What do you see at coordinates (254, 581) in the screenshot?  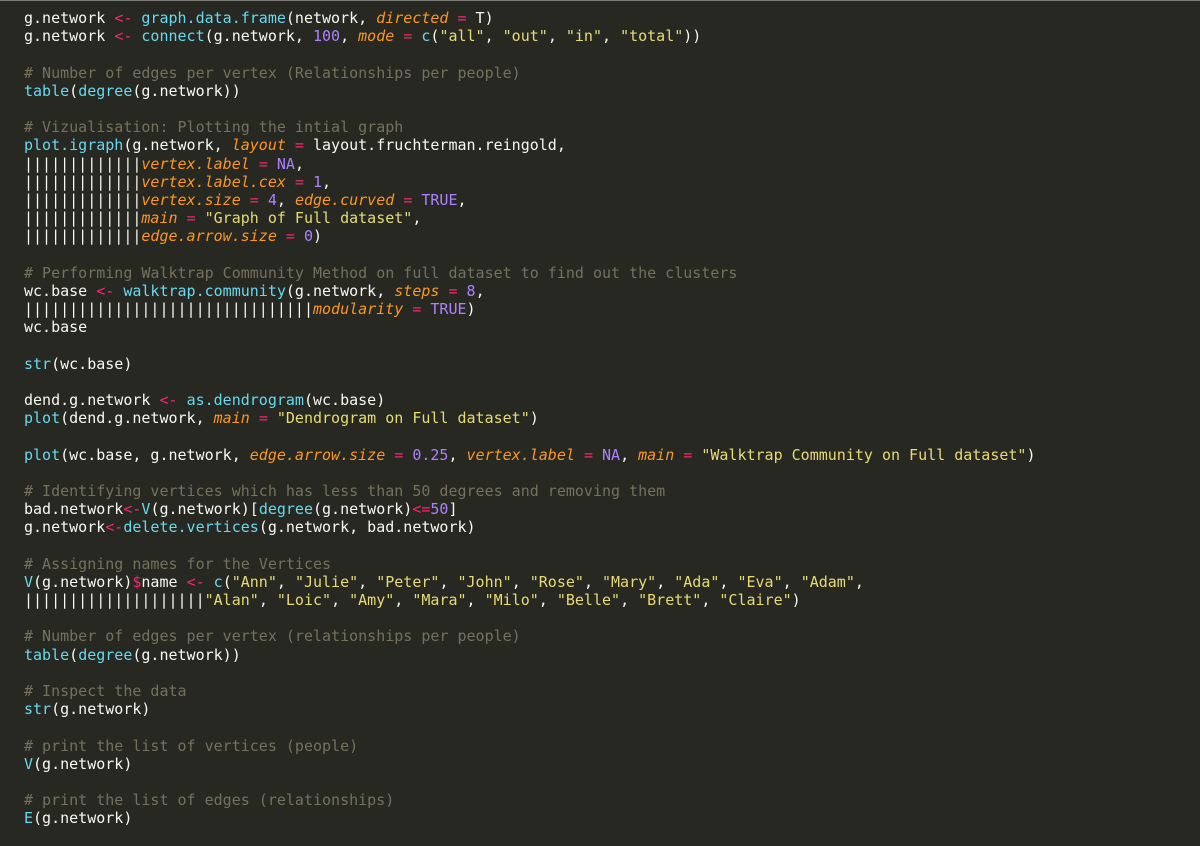 I see `string-literal: "Ann"` at bounding box center [254, 581].